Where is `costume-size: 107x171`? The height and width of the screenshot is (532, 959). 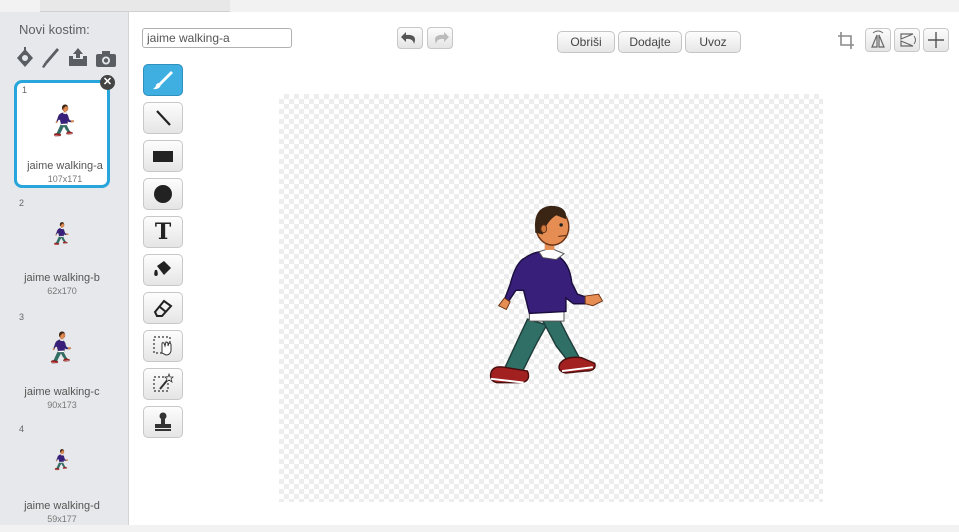
costume-size: 107x171 is located at coordinates (65, 179).